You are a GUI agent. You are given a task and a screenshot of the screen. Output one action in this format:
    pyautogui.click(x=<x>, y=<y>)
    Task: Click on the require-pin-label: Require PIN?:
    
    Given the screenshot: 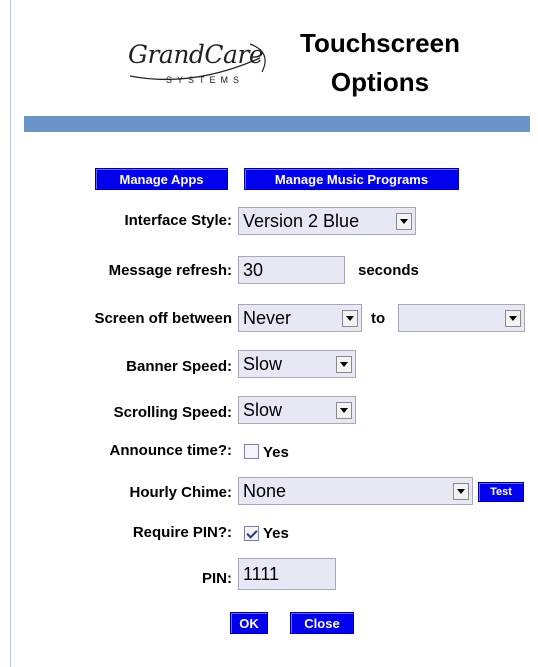 What is the action you would take?
    pyautogui.click(x=182, y=532)
    